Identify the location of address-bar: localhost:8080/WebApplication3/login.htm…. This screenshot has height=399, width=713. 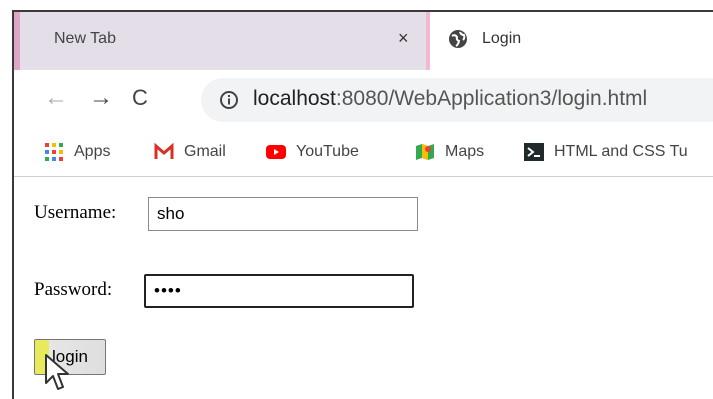
(457, 100).